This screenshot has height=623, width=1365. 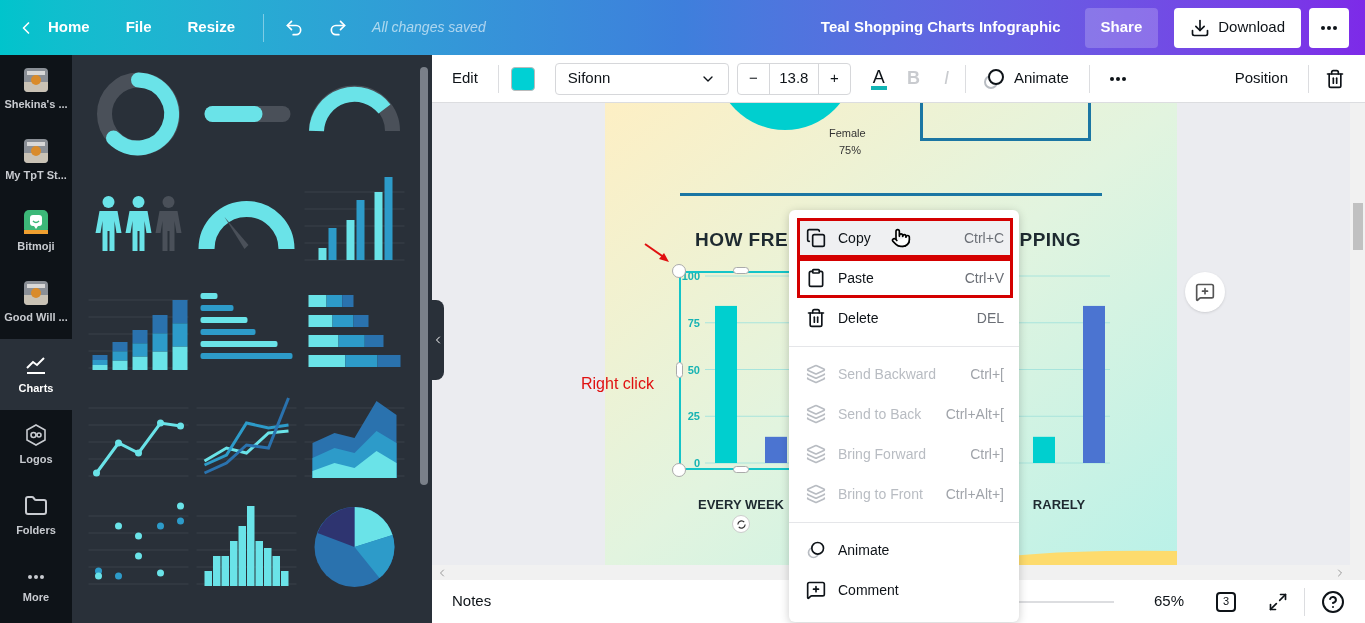 I want to click on sidebar-item: More, so click(x=36, y=587).